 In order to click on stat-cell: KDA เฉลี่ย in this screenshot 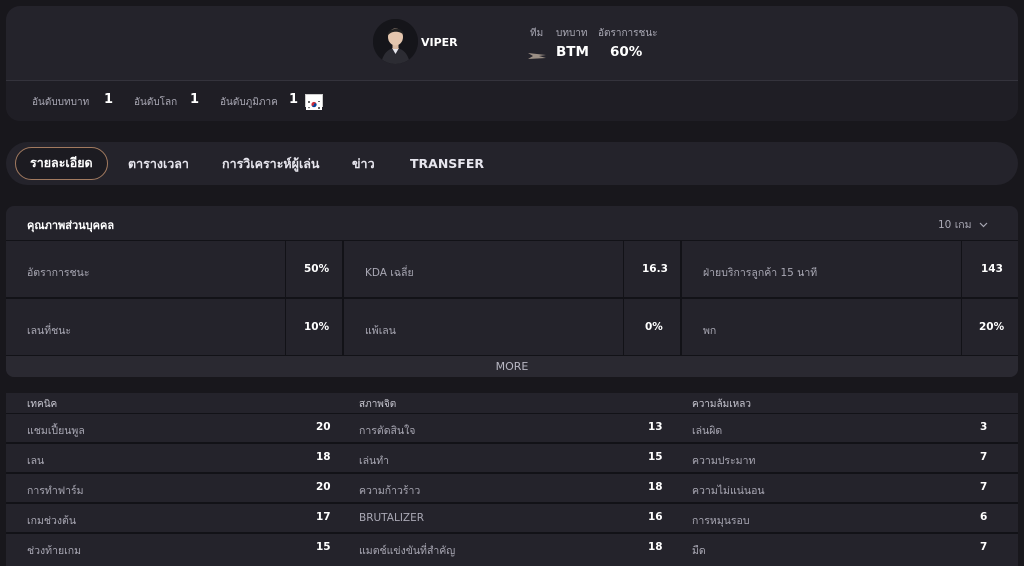, I will do `click(483, 269)`.